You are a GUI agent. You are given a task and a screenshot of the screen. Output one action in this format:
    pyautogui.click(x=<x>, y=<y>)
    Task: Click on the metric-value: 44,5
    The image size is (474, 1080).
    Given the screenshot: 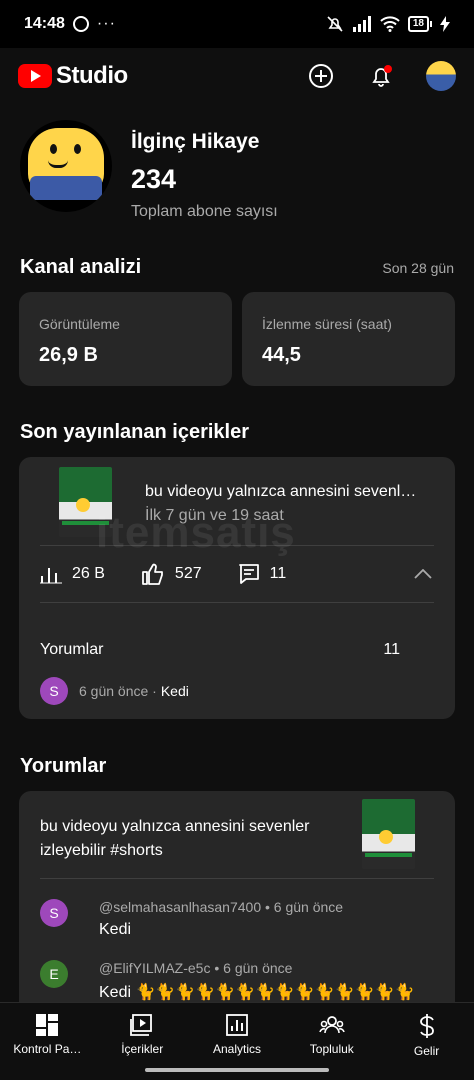 What is the action you would take?
    pyautogui.click(x=281, y=355)
    